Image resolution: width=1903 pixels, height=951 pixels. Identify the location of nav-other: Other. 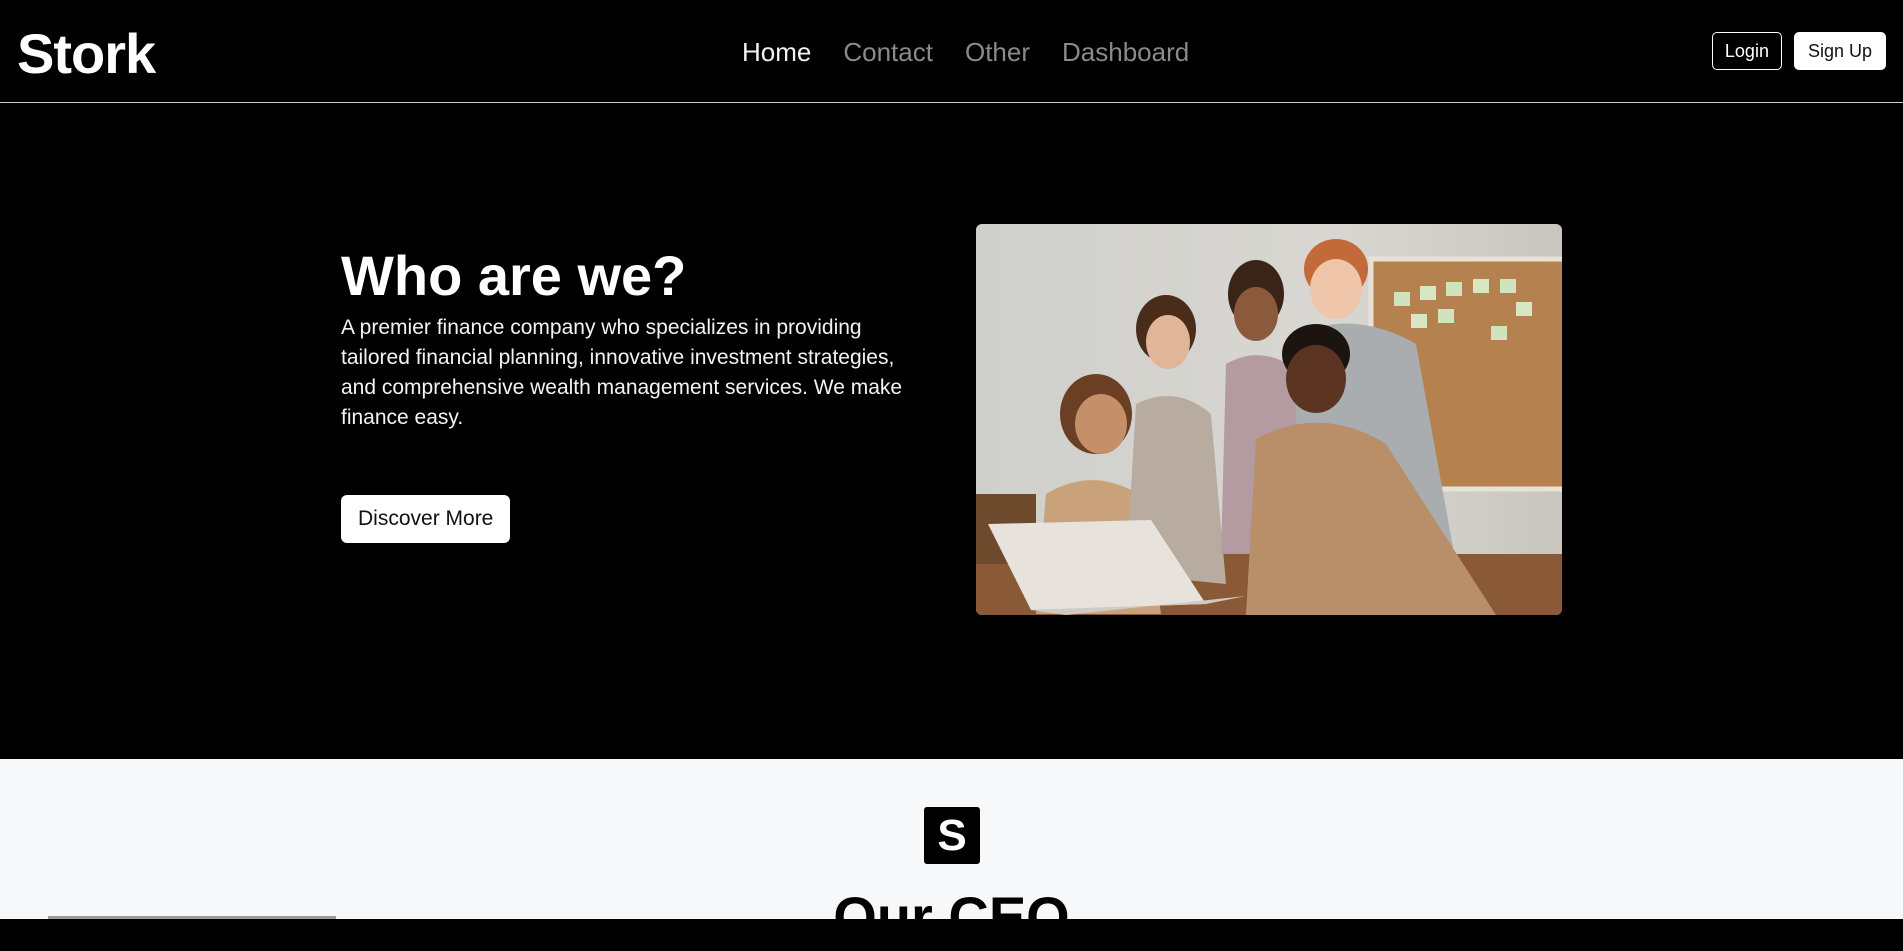
(997, 52).